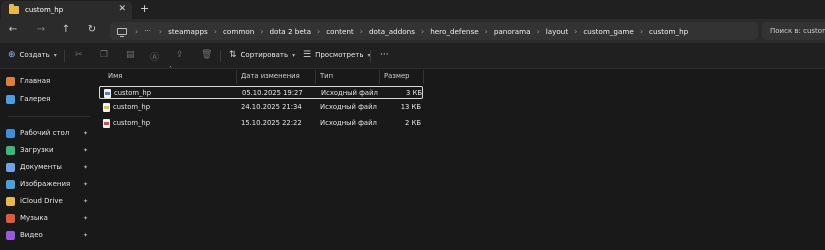  I want to click on column-header-name: Имя, so click(115, 76).